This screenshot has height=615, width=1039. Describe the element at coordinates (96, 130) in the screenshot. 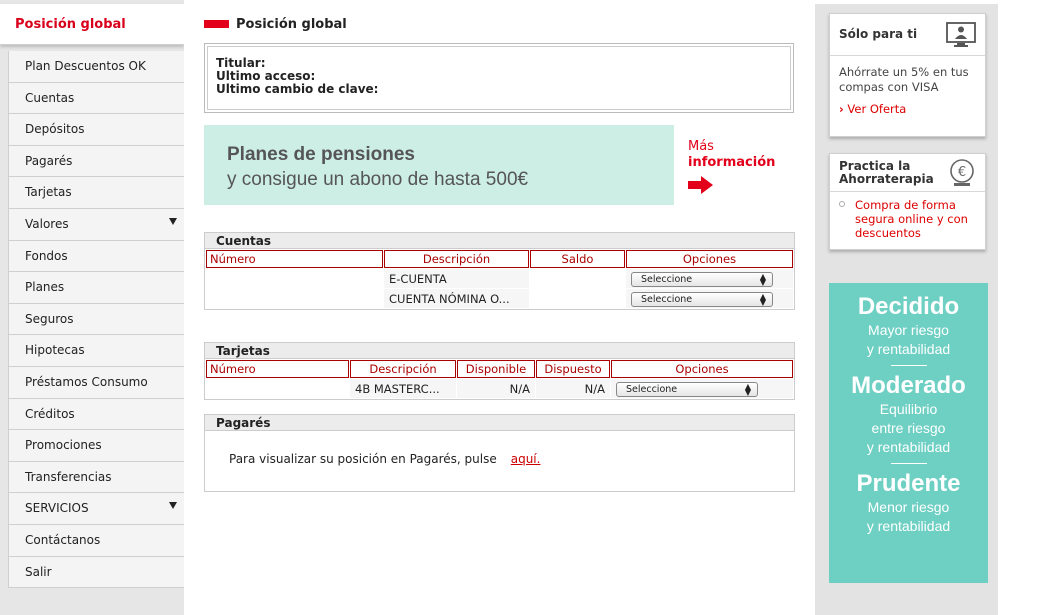

I see `sidebar-item-depósitos: Depósitos` at that location.